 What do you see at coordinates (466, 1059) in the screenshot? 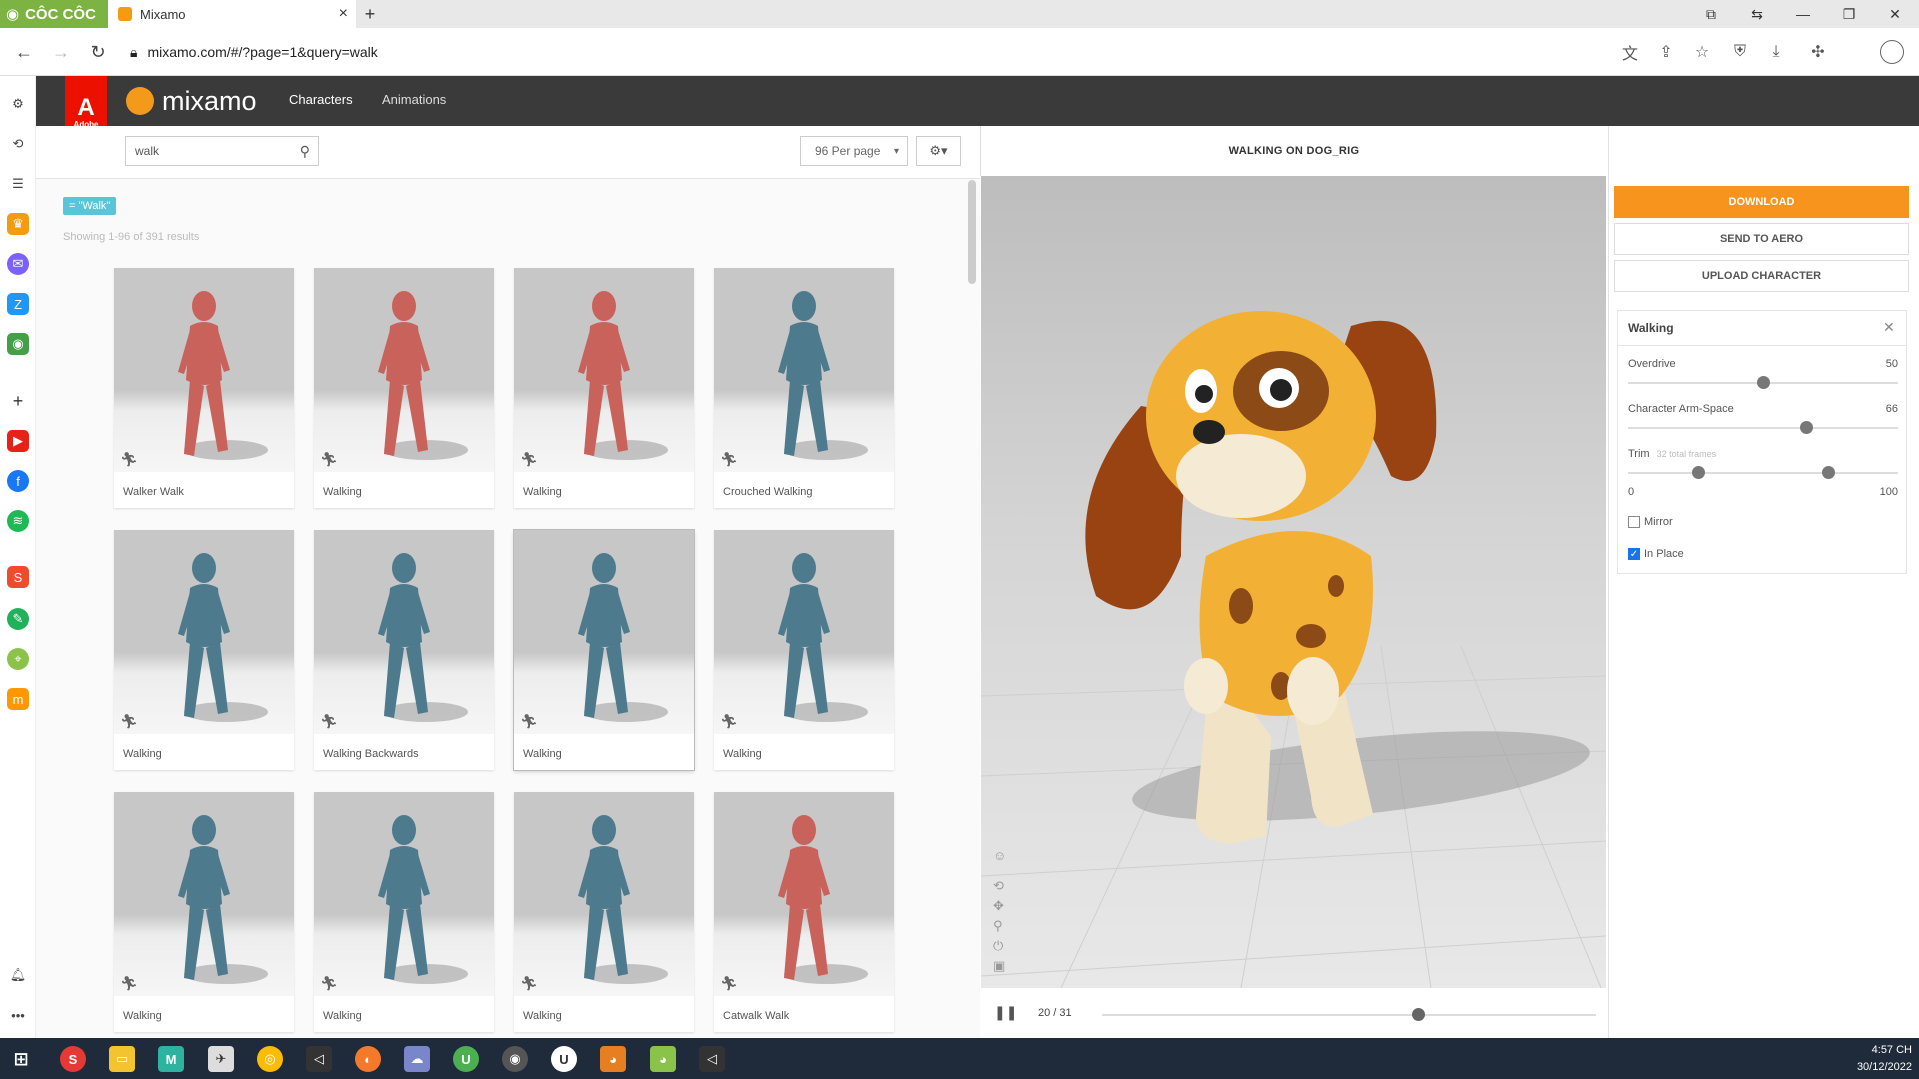
I see `u-app-icon: U` at bounding box center [466, 1059].